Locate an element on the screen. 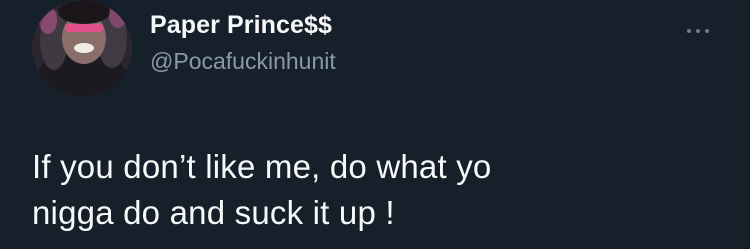  avatar-photo-icon is located at coordinates (82, 48).